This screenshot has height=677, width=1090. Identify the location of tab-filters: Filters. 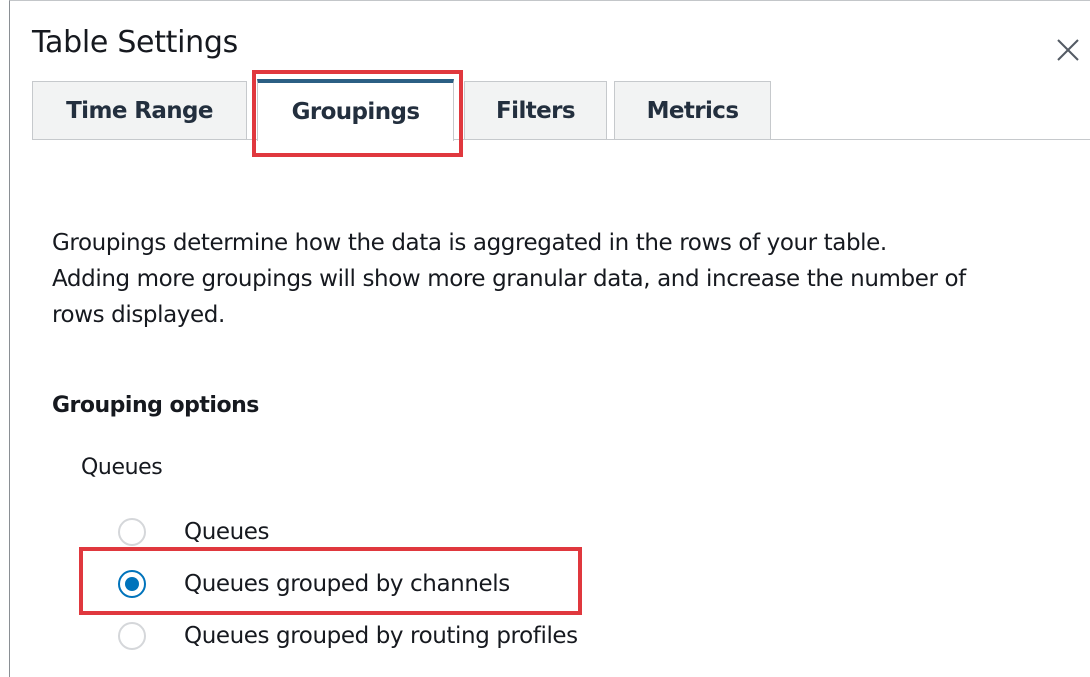
(535, 110).